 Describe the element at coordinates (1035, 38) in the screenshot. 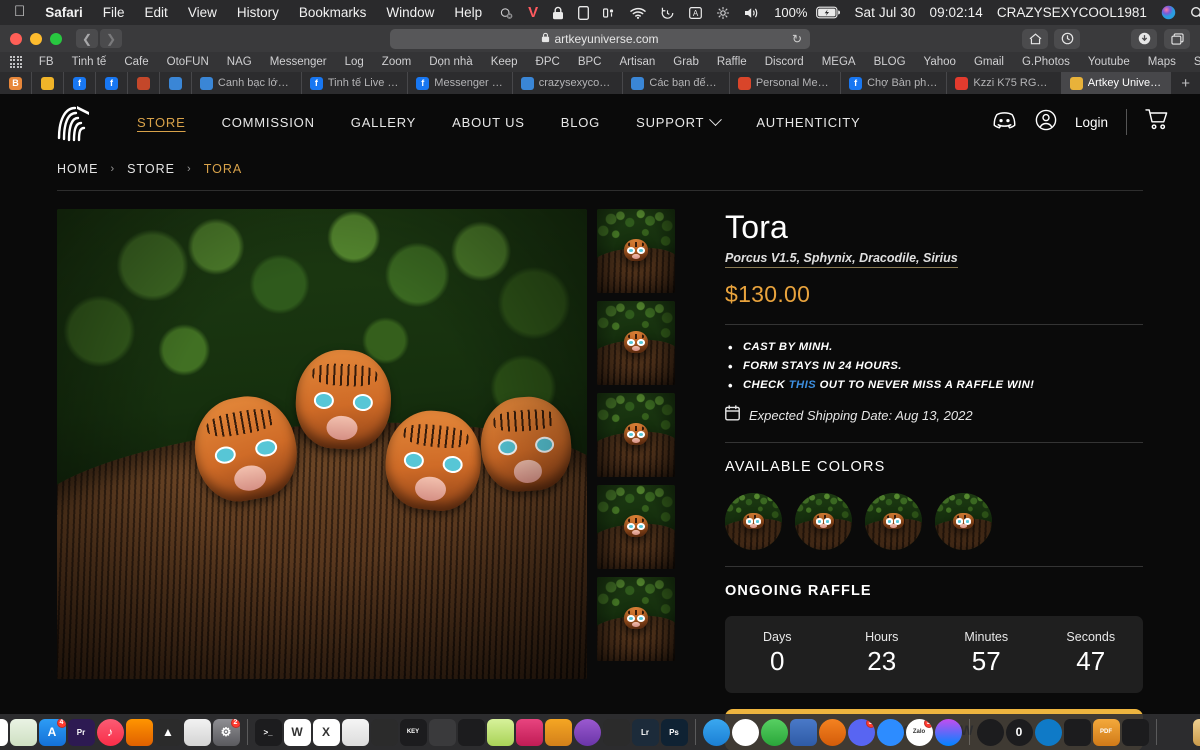

I see `home-icon` at that location.